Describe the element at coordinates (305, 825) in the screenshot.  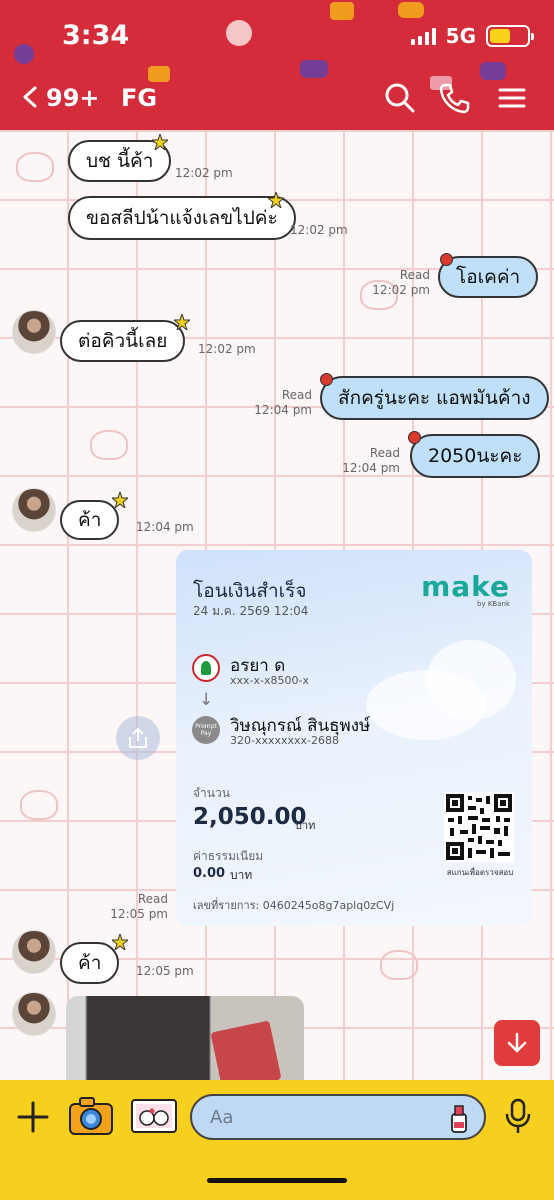
I see `amount-unit: บาท` at that location.